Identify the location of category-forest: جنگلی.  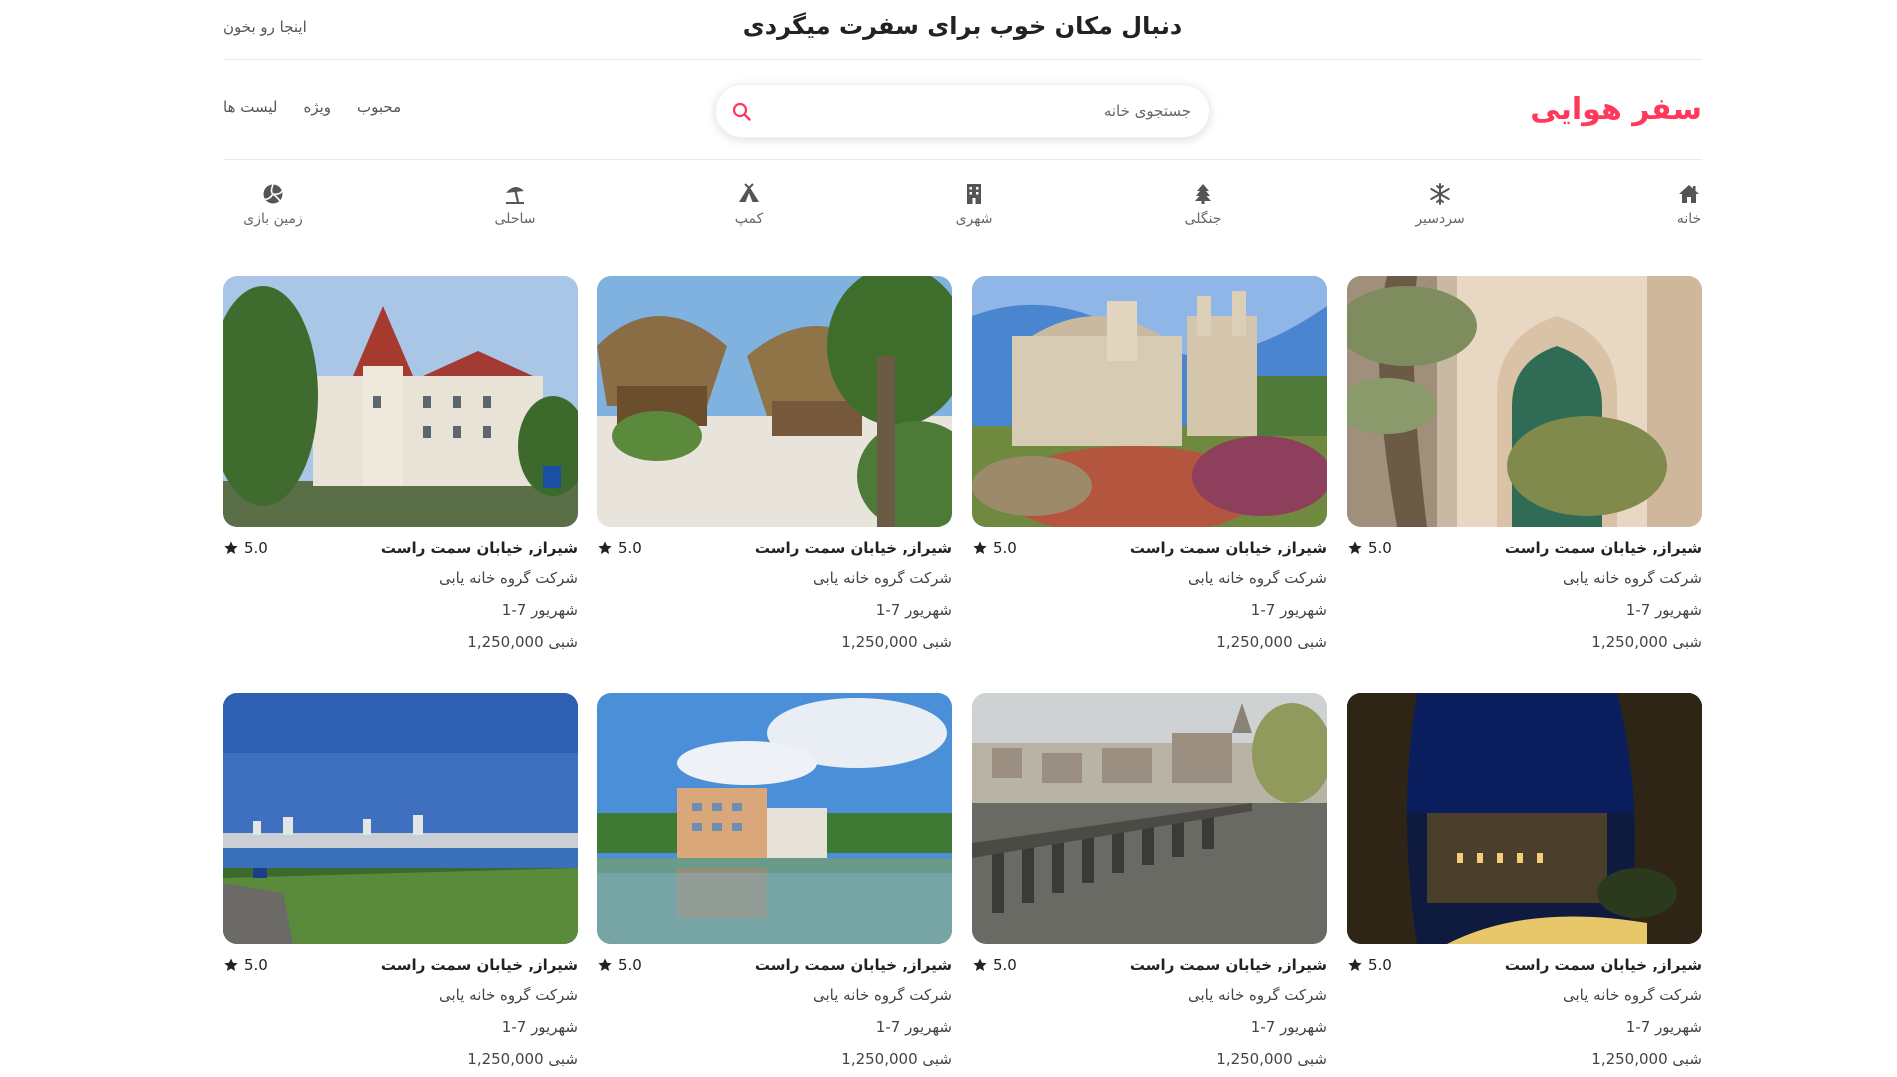
(1203, 204).